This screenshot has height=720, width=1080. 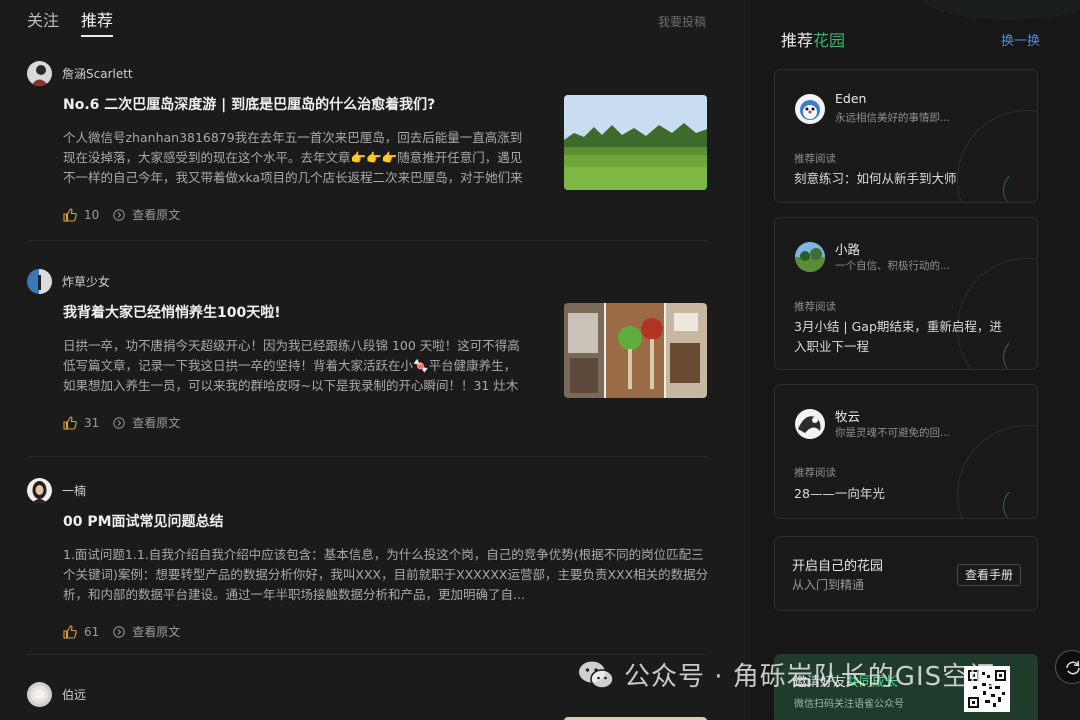 What do you see at coordinates (303, 522) in the screenshot?
I see `post-title: 00 PM面试常见问题总结` at bounding box center [303, 522].